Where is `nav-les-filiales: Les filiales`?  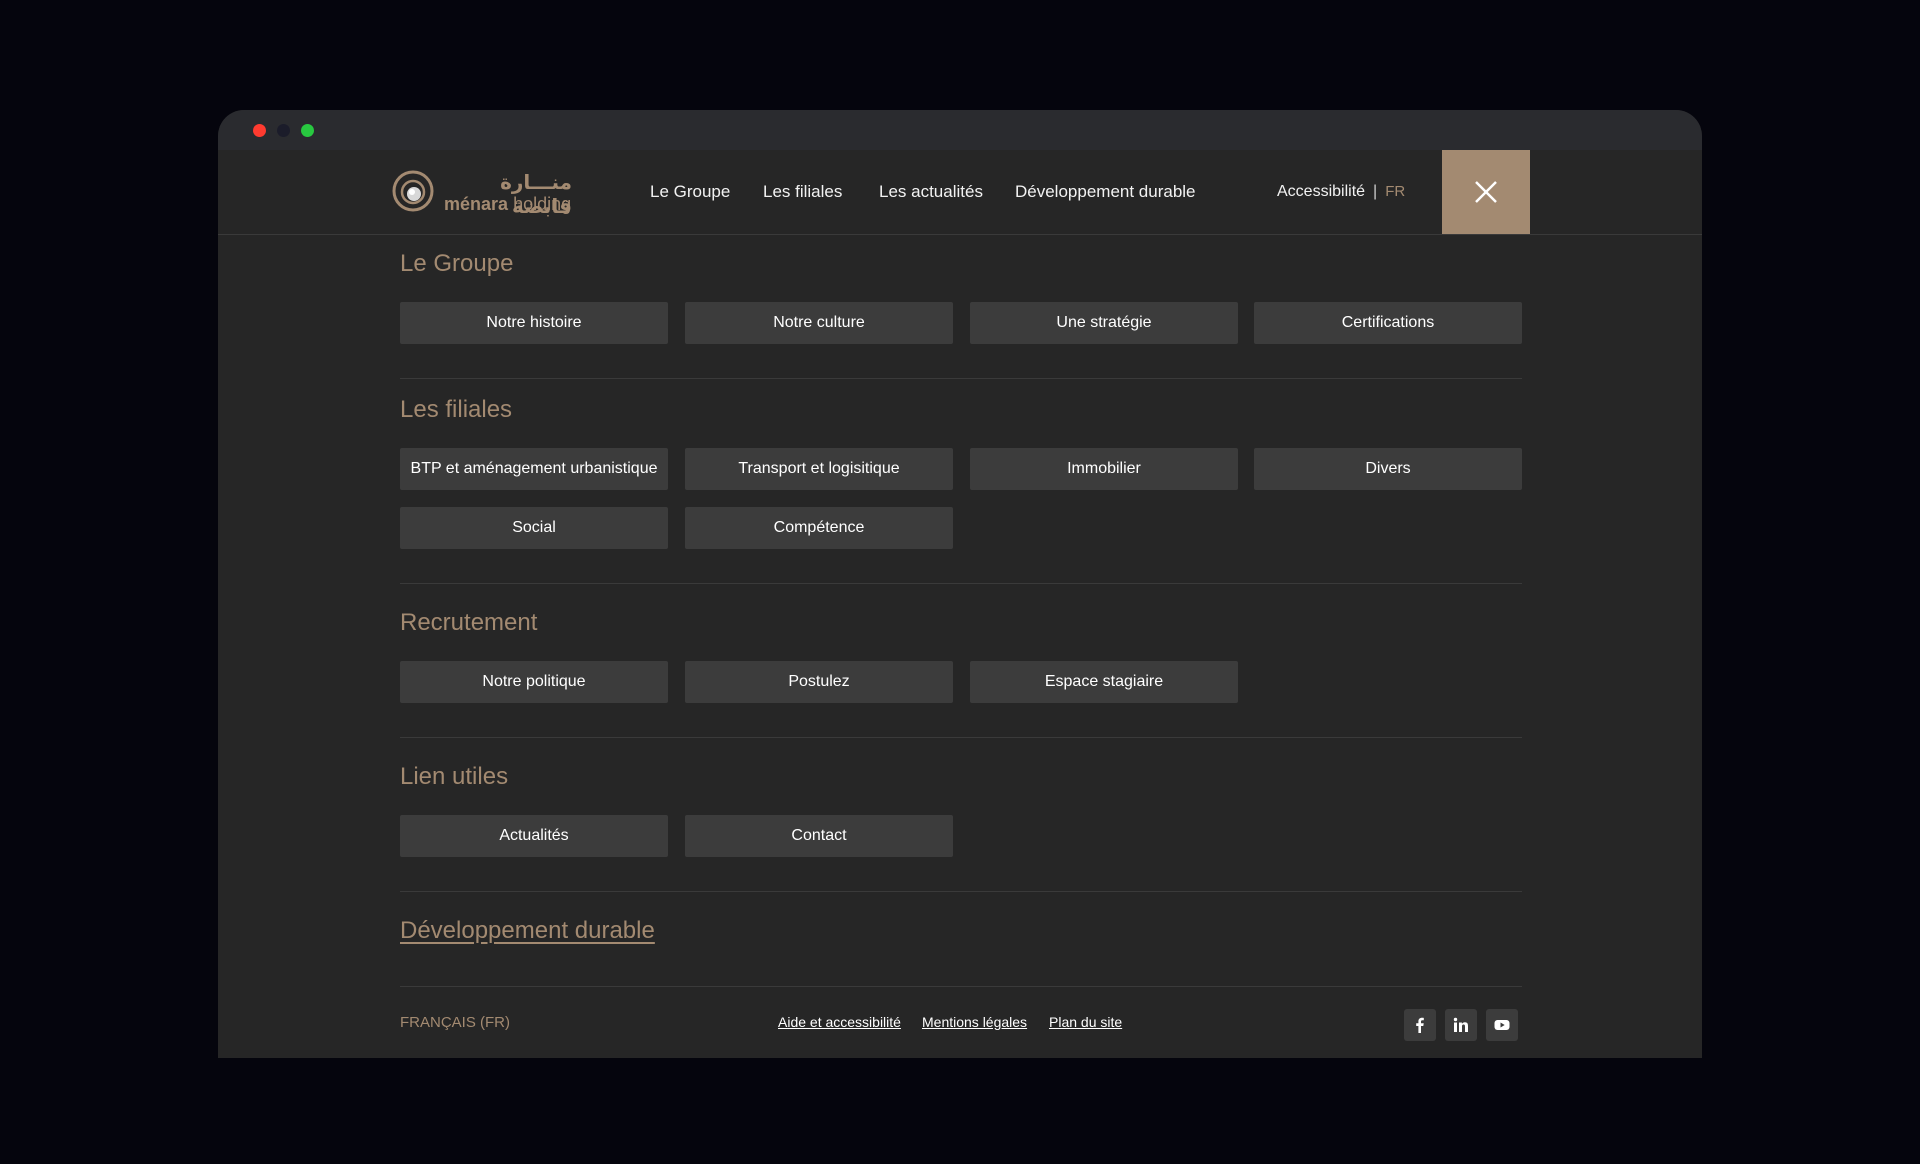 nav-les-filiales: Les filiales is located at coordinates (802, 192).